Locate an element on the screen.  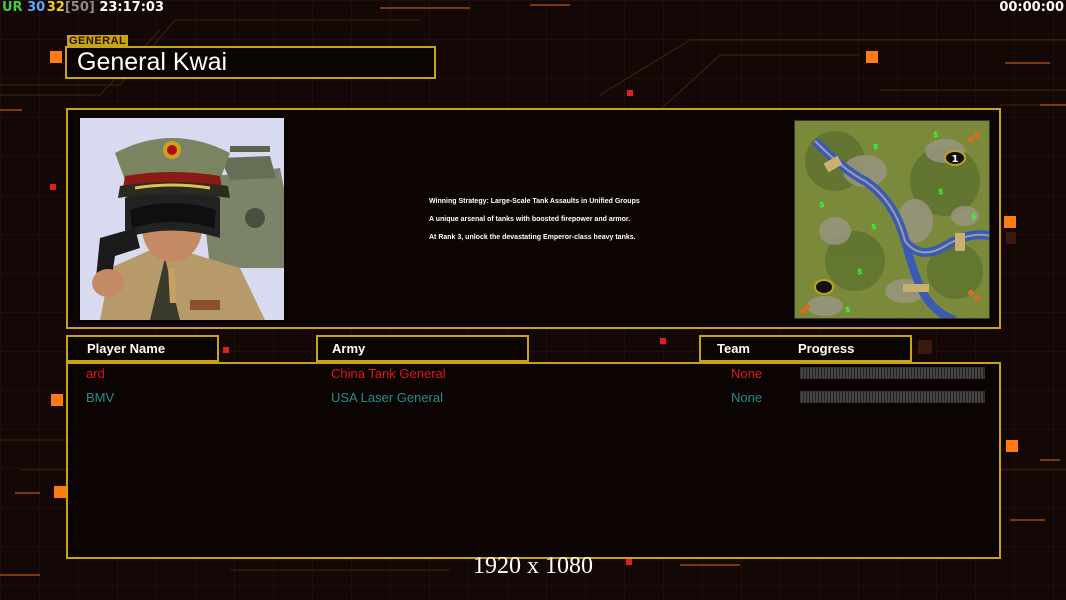
player-name: BMV is located at coordinates (100, 397).